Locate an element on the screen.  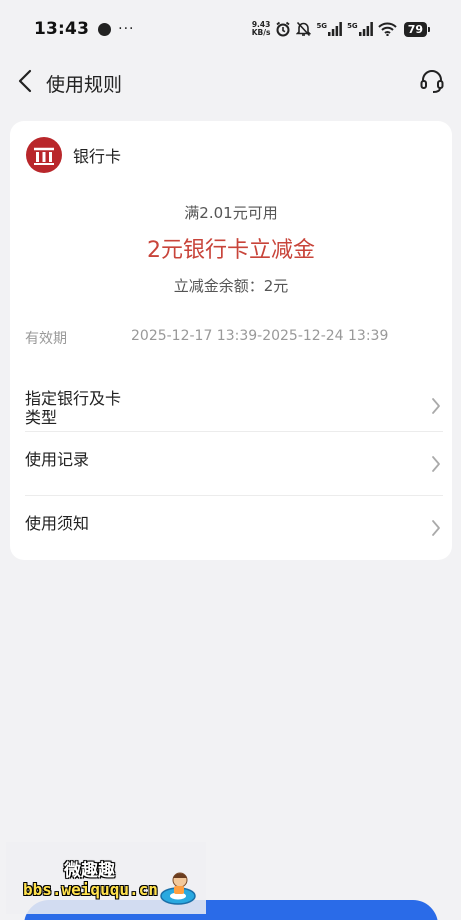
coupon-title: 2元银行卡立减金 is located at coordinates (231, 250).